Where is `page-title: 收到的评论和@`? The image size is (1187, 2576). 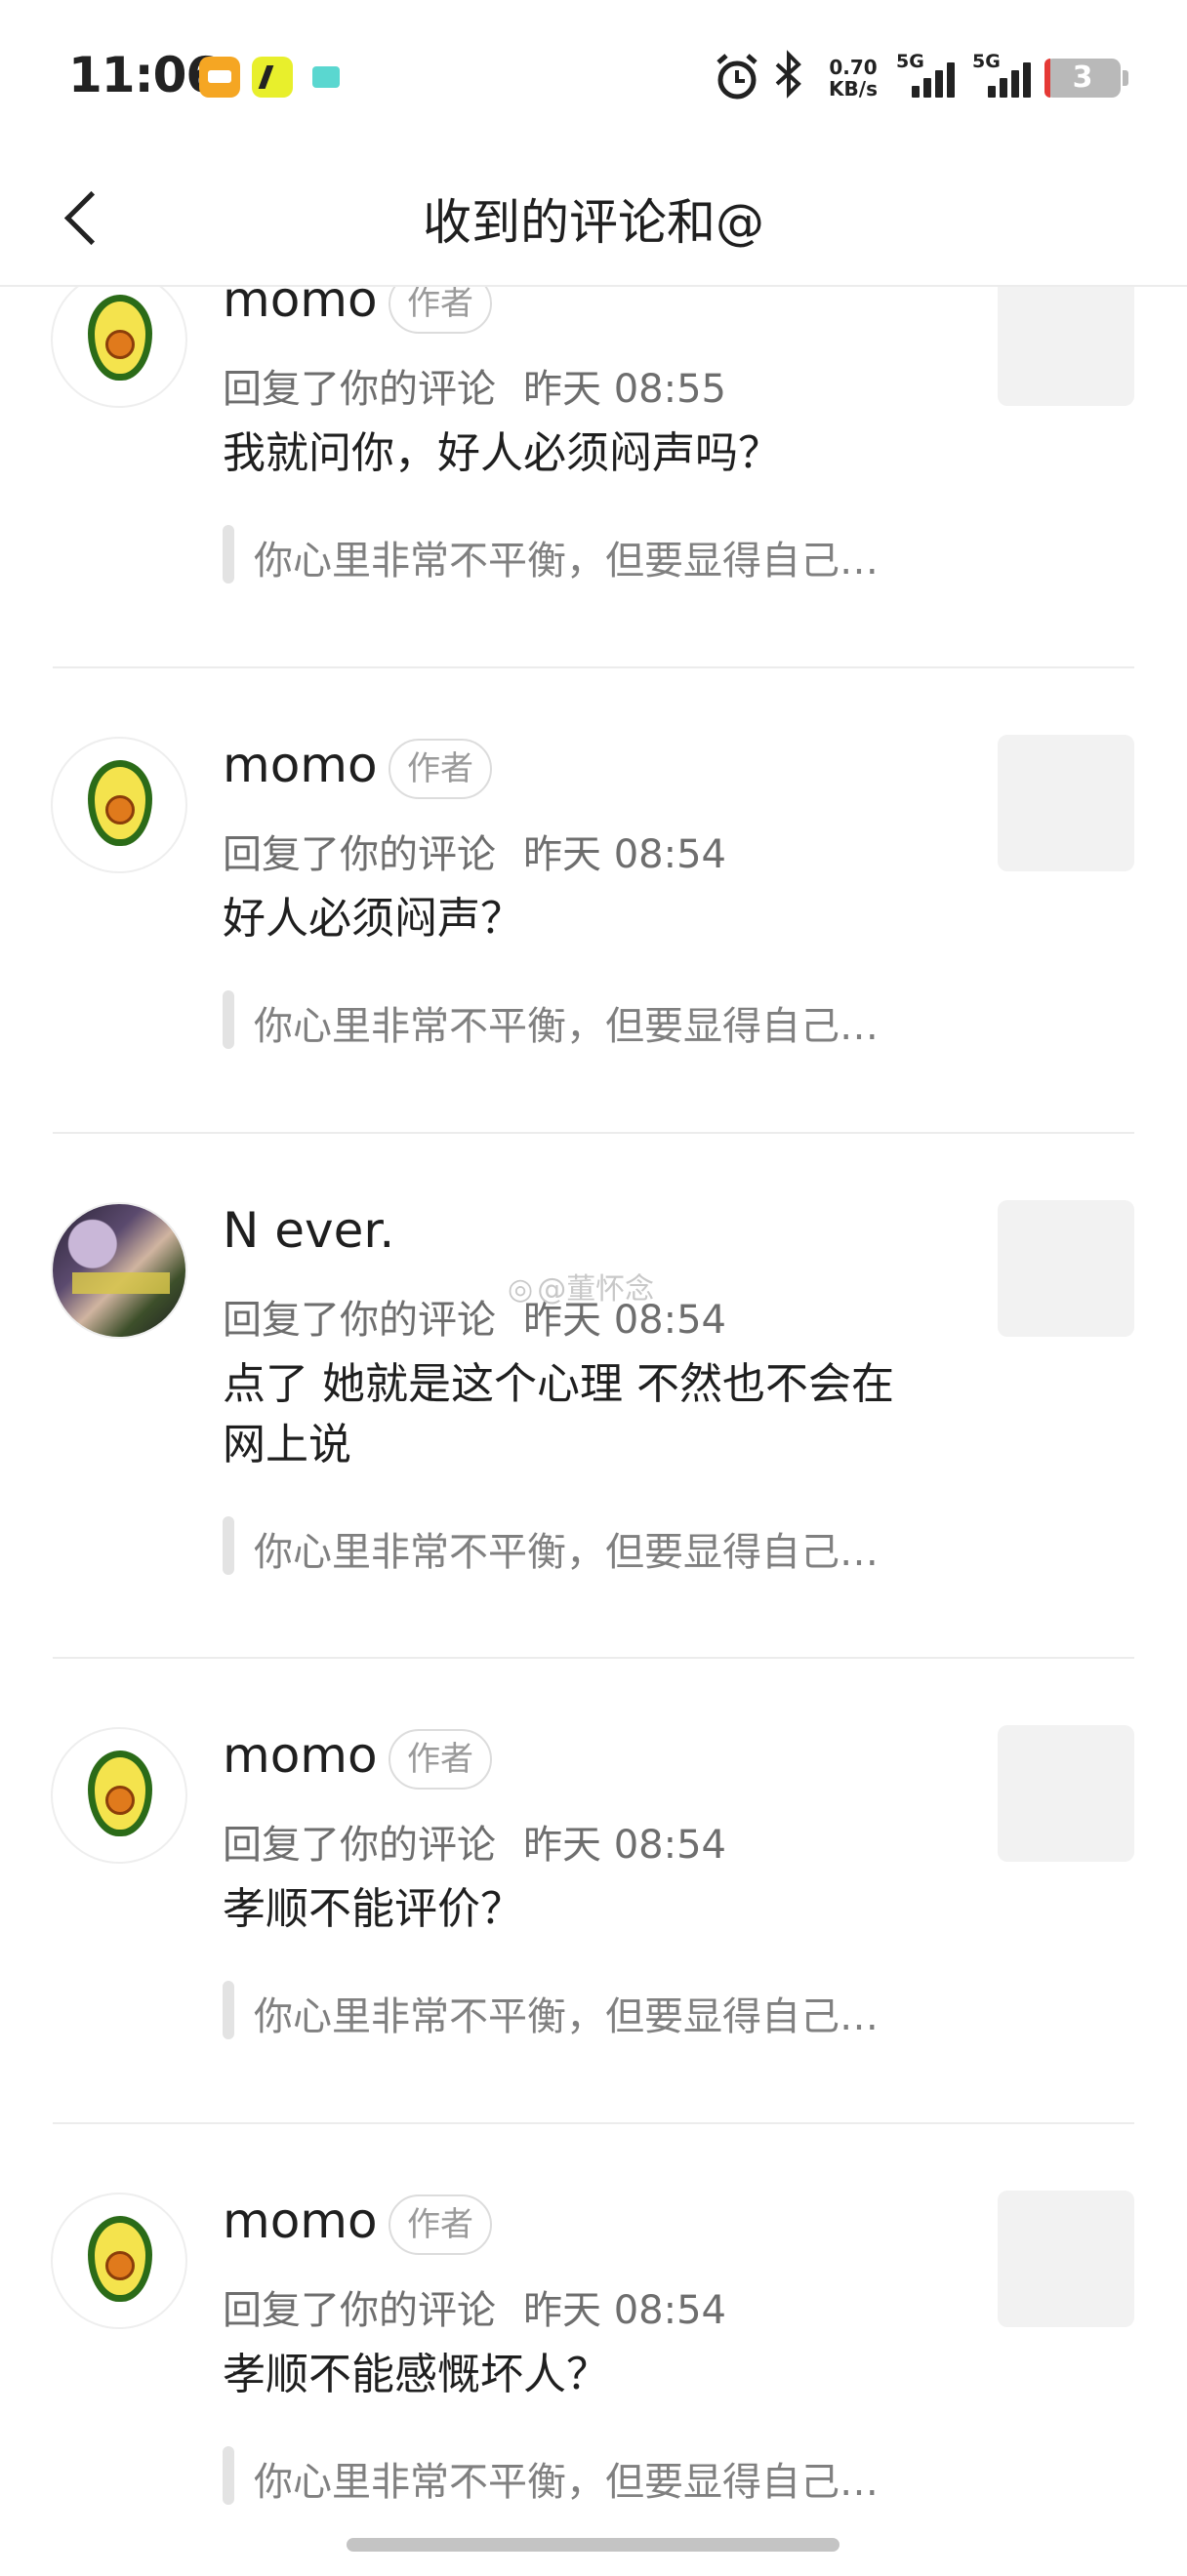
page-title: 收到的评论和@ is located at coordinates (593, 222).